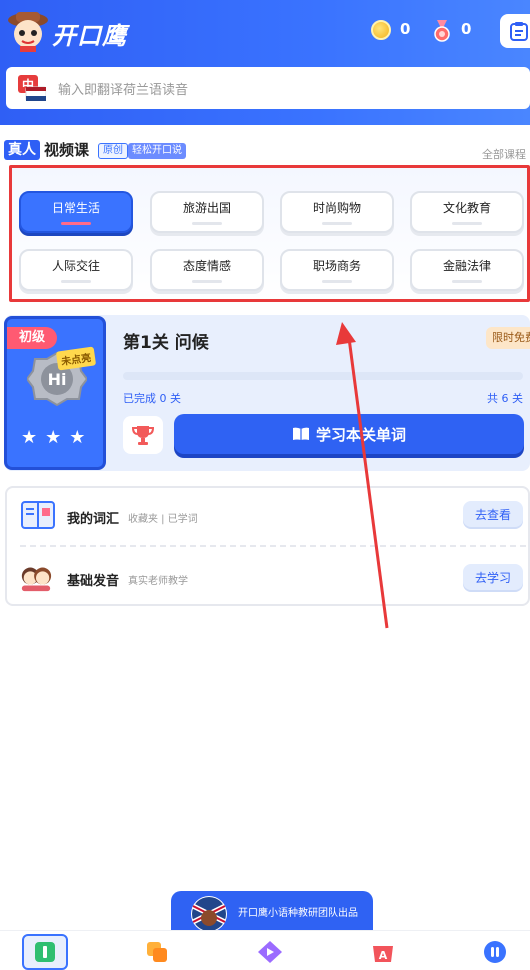 Image resolution: width=530 pixels, height=970 pixels. I want to click on app-title: 开口鹰, so click(89, 36).